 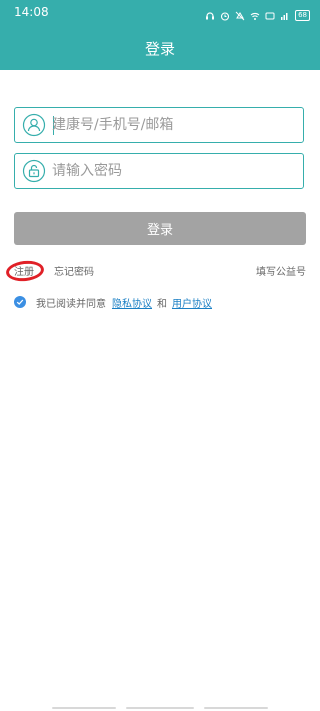 I want to click on nav-indicator-left, so click(x=84, y=708).